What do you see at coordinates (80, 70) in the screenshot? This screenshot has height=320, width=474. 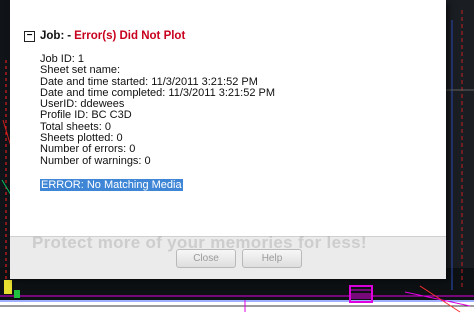 I see `detail-sheet-set-name: Sheet set name:` at bounding box center [80, 70].